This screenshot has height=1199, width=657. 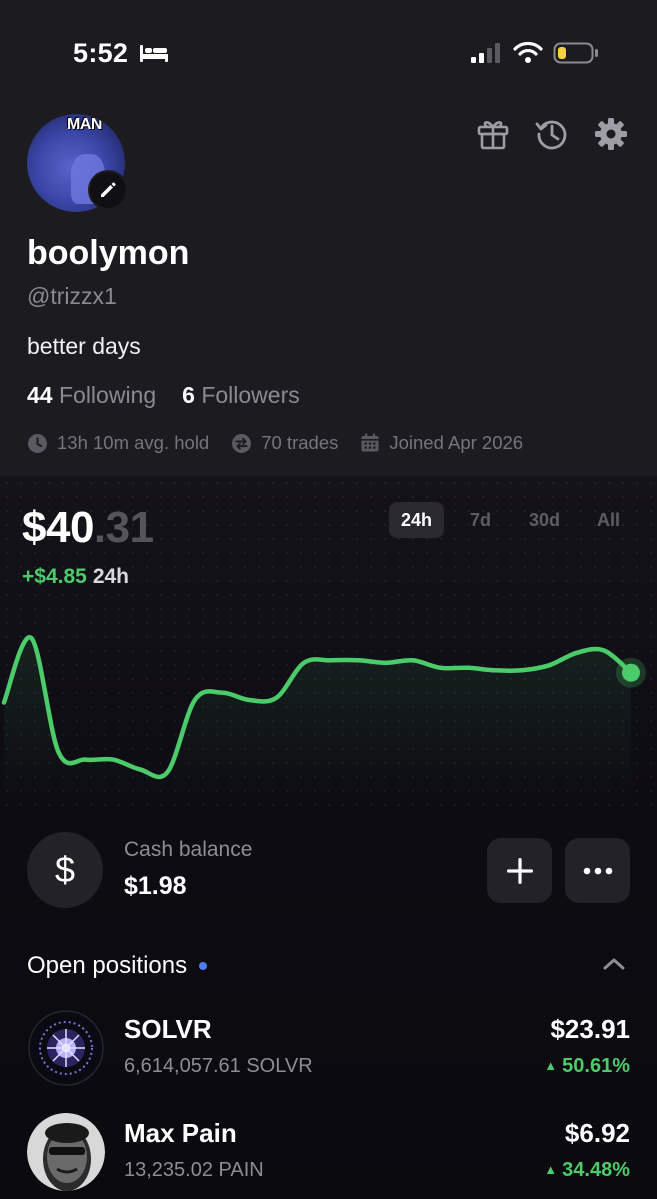 What do you see at coordinates (300, 442) in the screenshot?
I see `trades-text: 70 trades` at bounding box center [300, 442].